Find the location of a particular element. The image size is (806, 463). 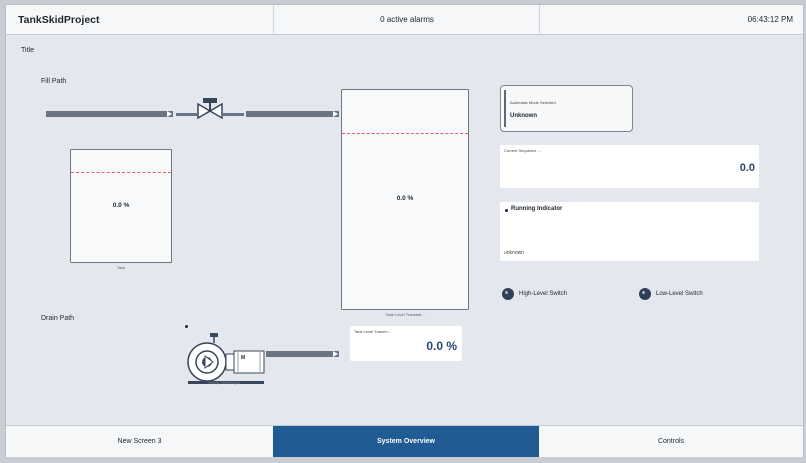

tank-small: 0.0 % is located at coordinates (121, 206).